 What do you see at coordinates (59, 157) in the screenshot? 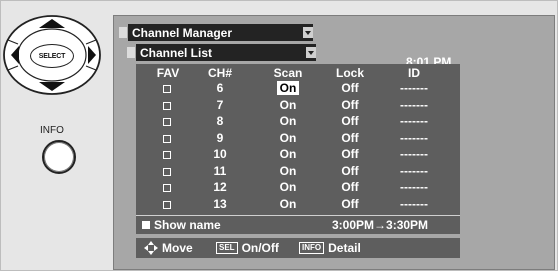
I see `info-button` at bounding box center [59, 157].